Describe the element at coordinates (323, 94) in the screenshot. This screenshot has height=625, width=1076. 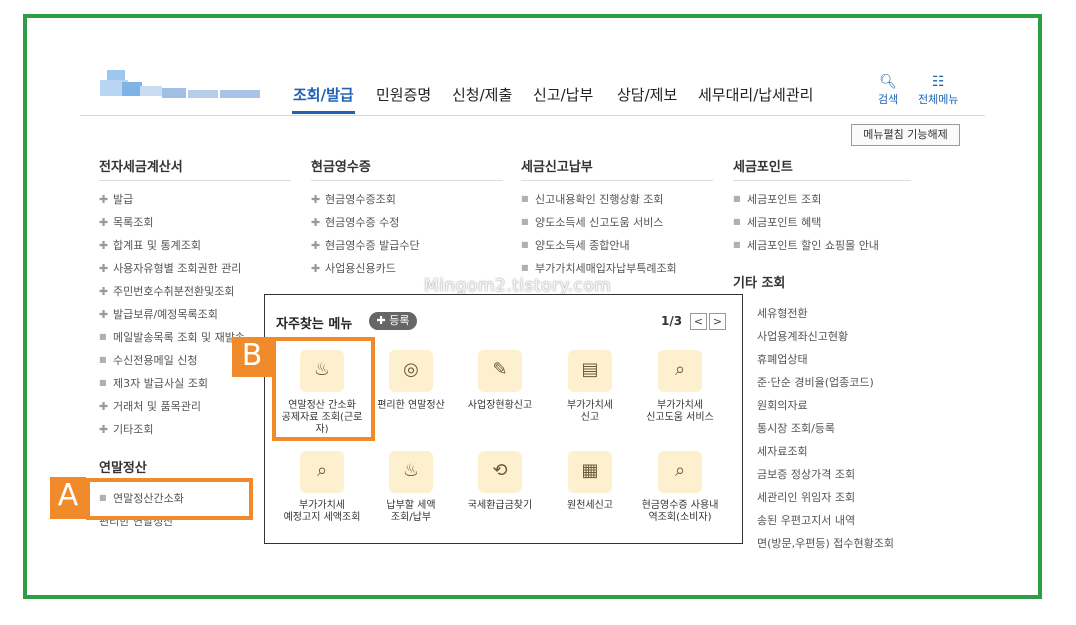
I see `nav-item-inquiry-issue: 조회/발급` at that location.